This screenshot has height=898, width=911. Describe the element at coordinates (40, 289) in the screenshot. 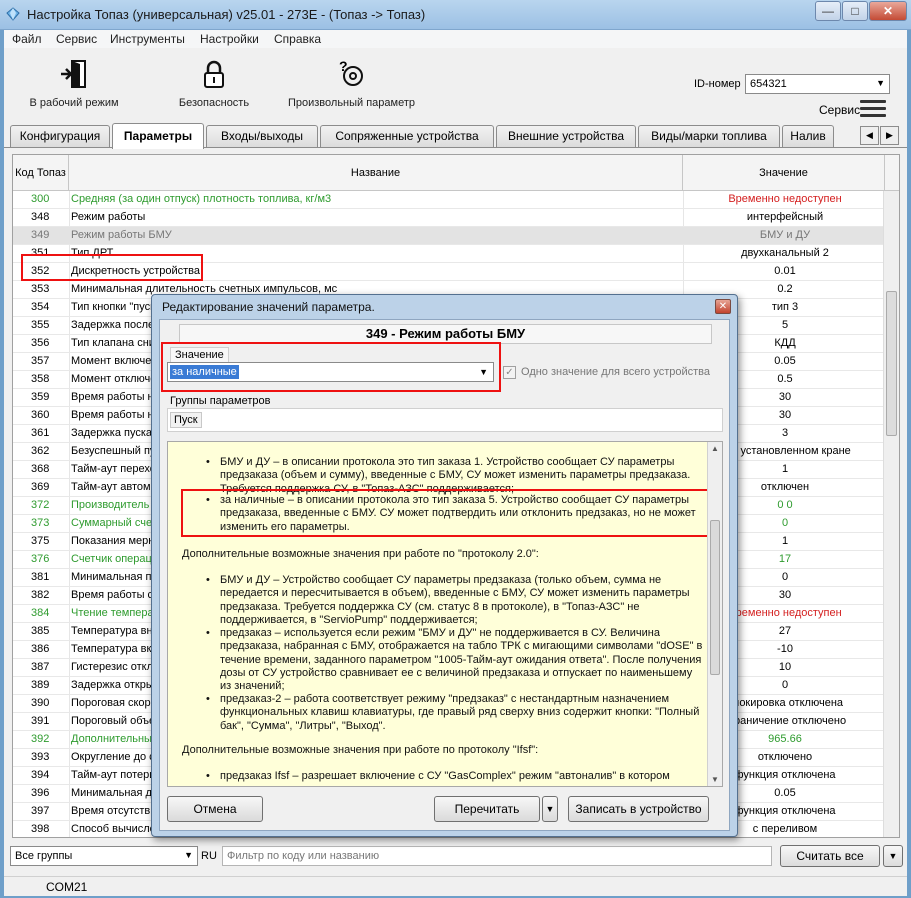

I see `row-code: 353` at that location.